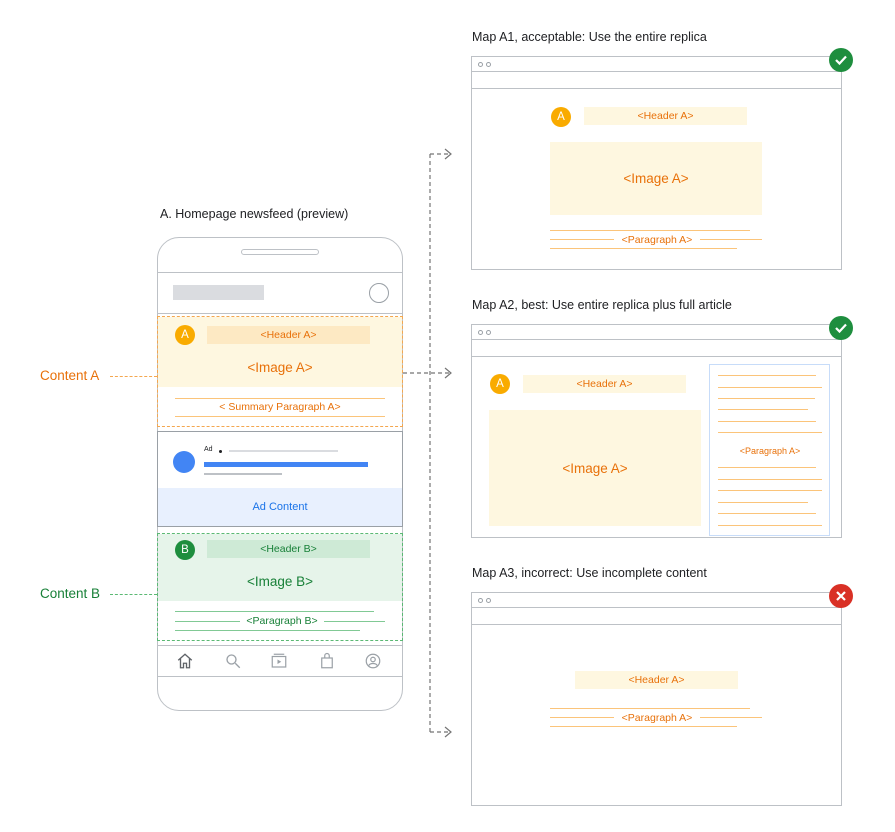 This screenshot has height=832, width=895. What do you see at coordinates (133, 594) in the screenshot?
I see `content-b-connector` at bounding box center [133, 594].